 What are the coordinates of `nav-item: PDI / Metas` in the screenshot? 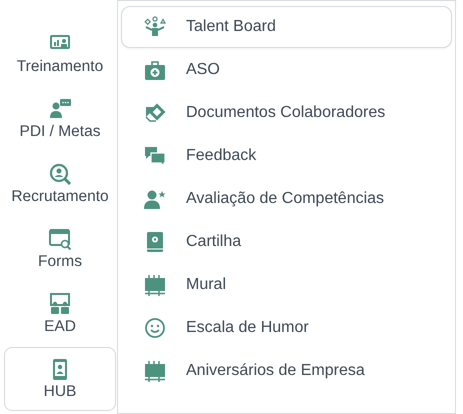 It's located at (60, 119).